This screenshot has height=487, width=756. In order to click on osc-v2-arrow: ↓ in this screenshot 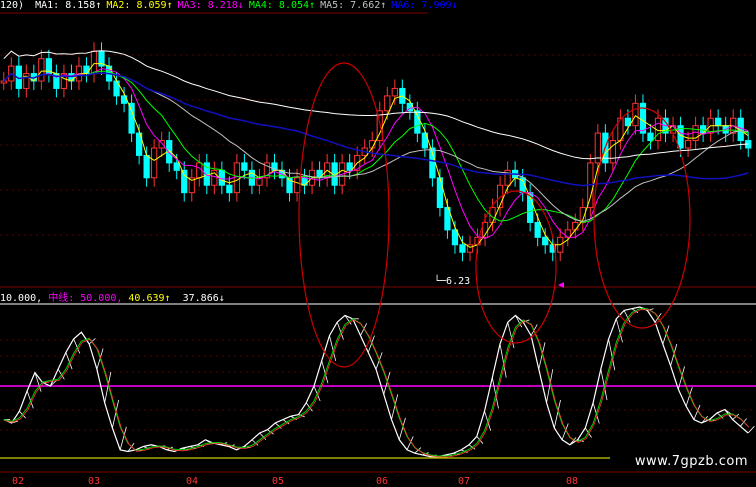, I will do `click(221, 298)`.